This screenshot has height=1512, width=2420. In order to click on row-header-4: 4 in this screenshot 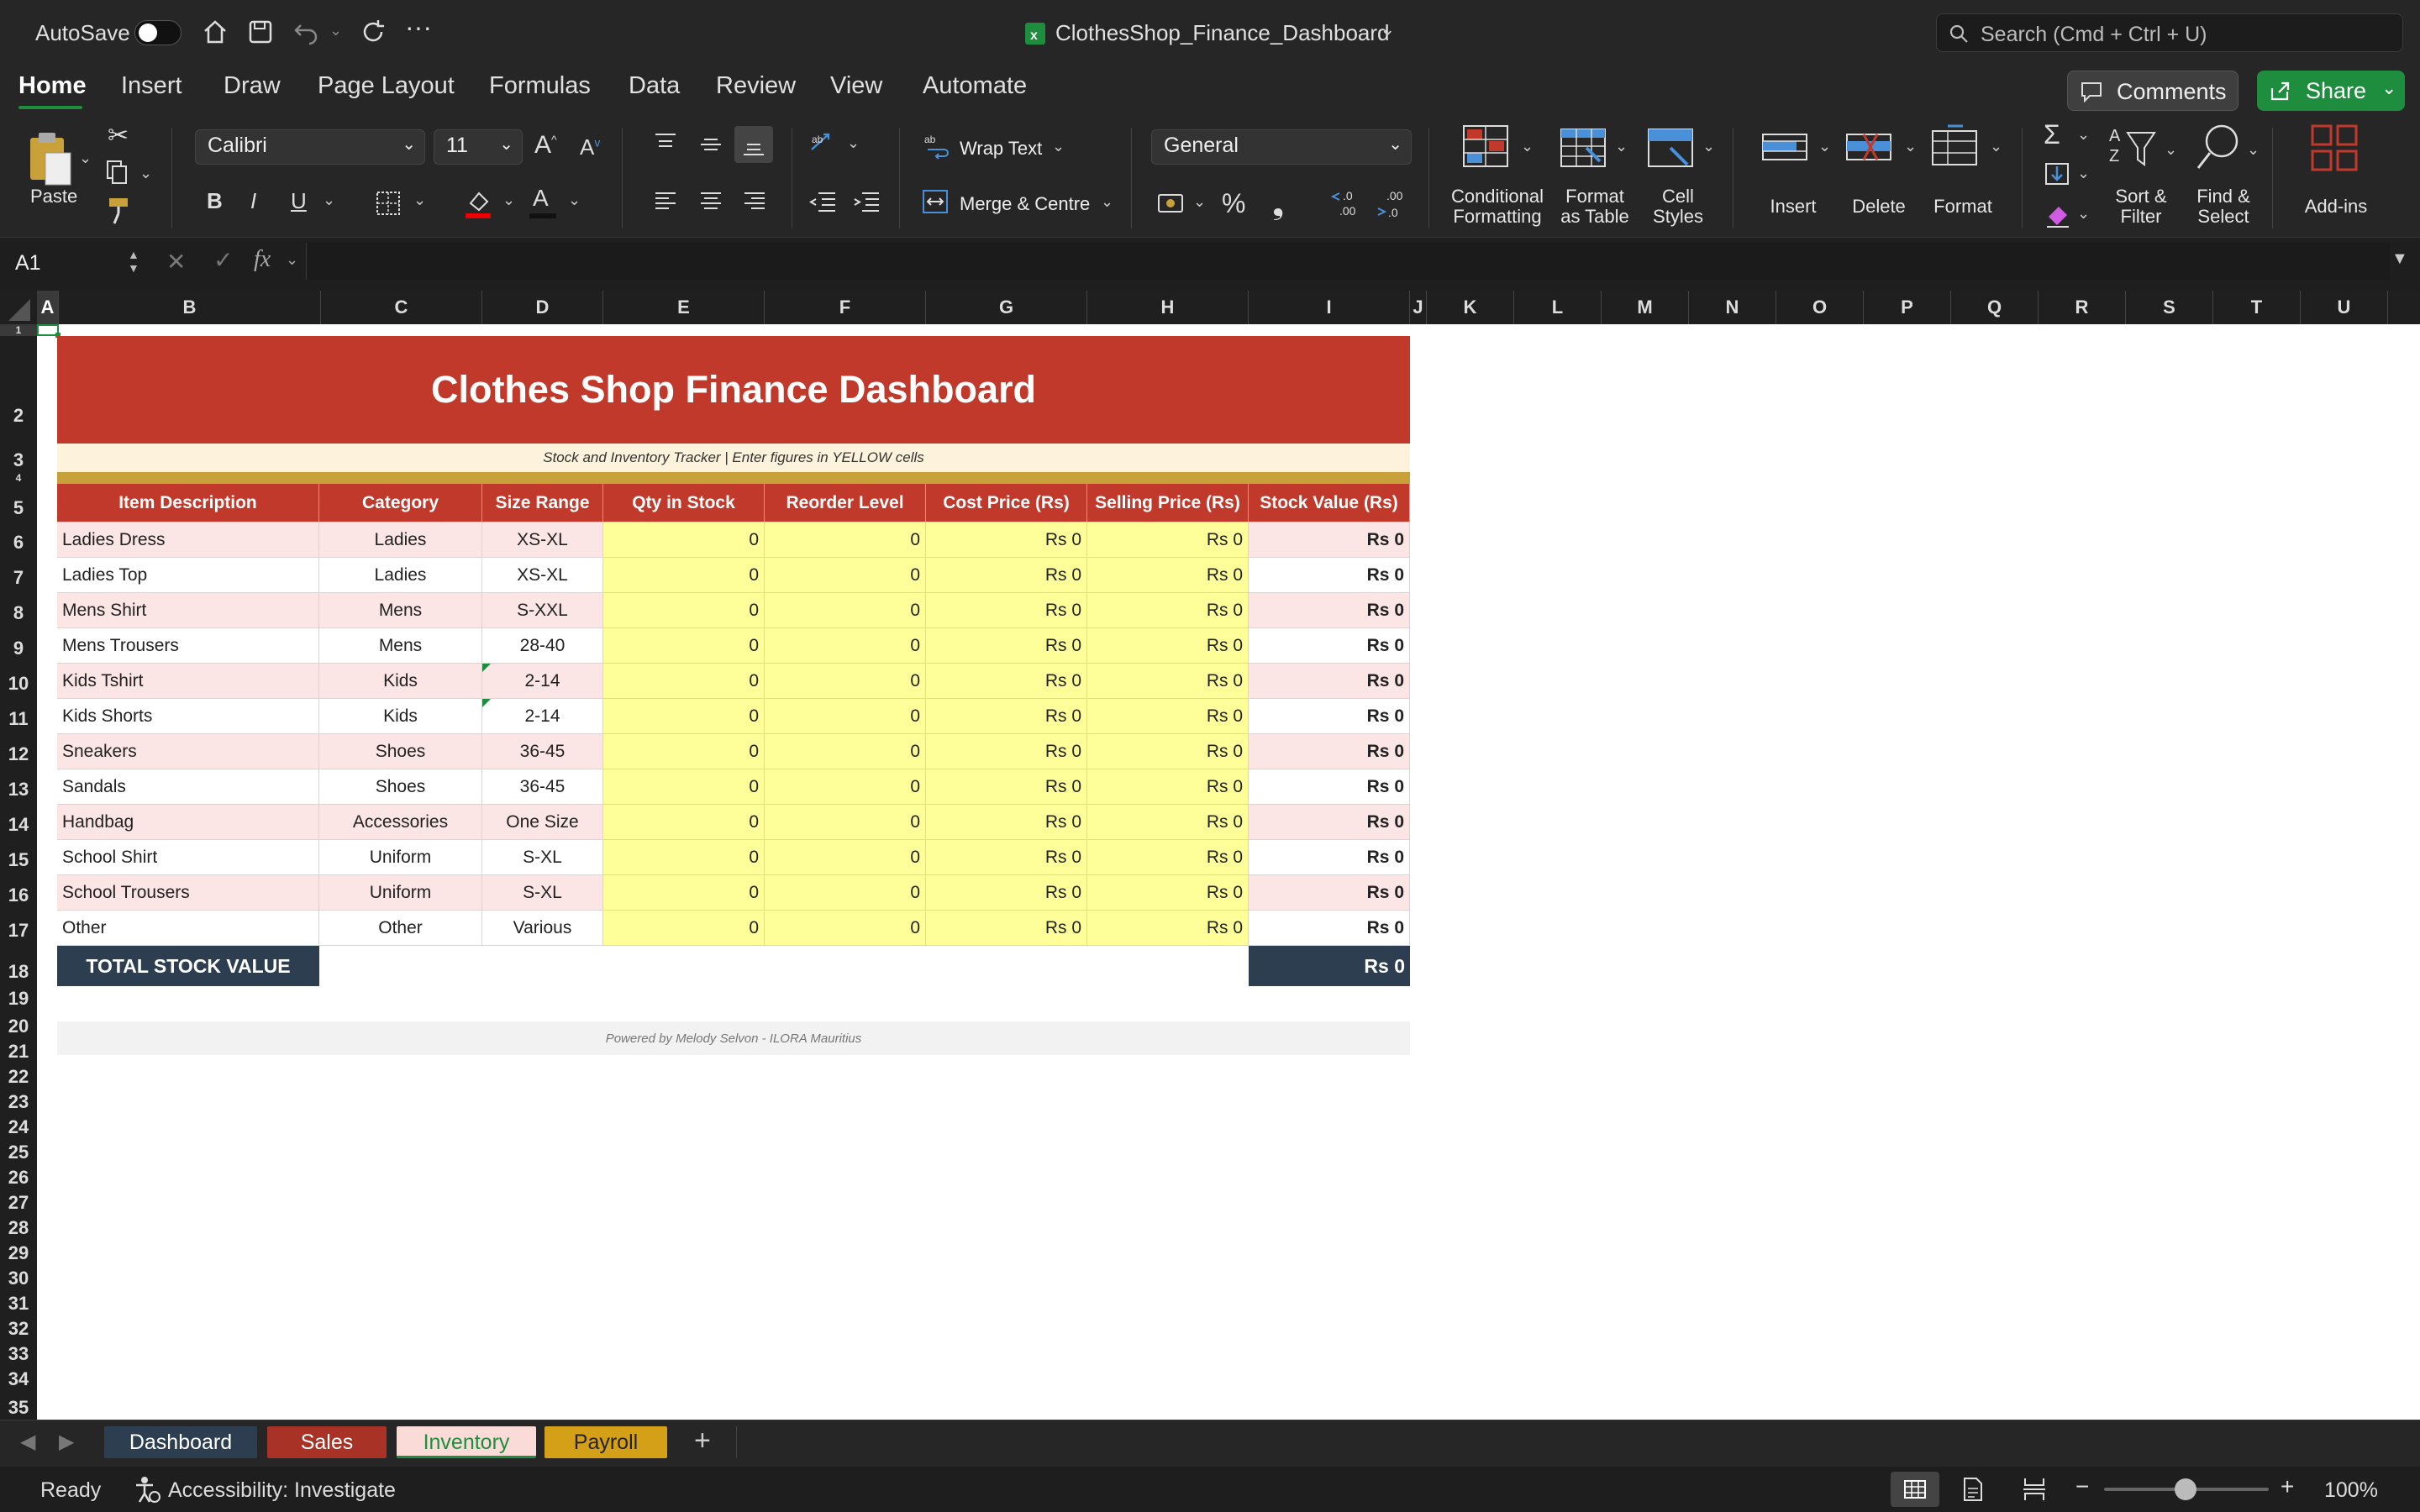, I will do `click(18, 478)`.